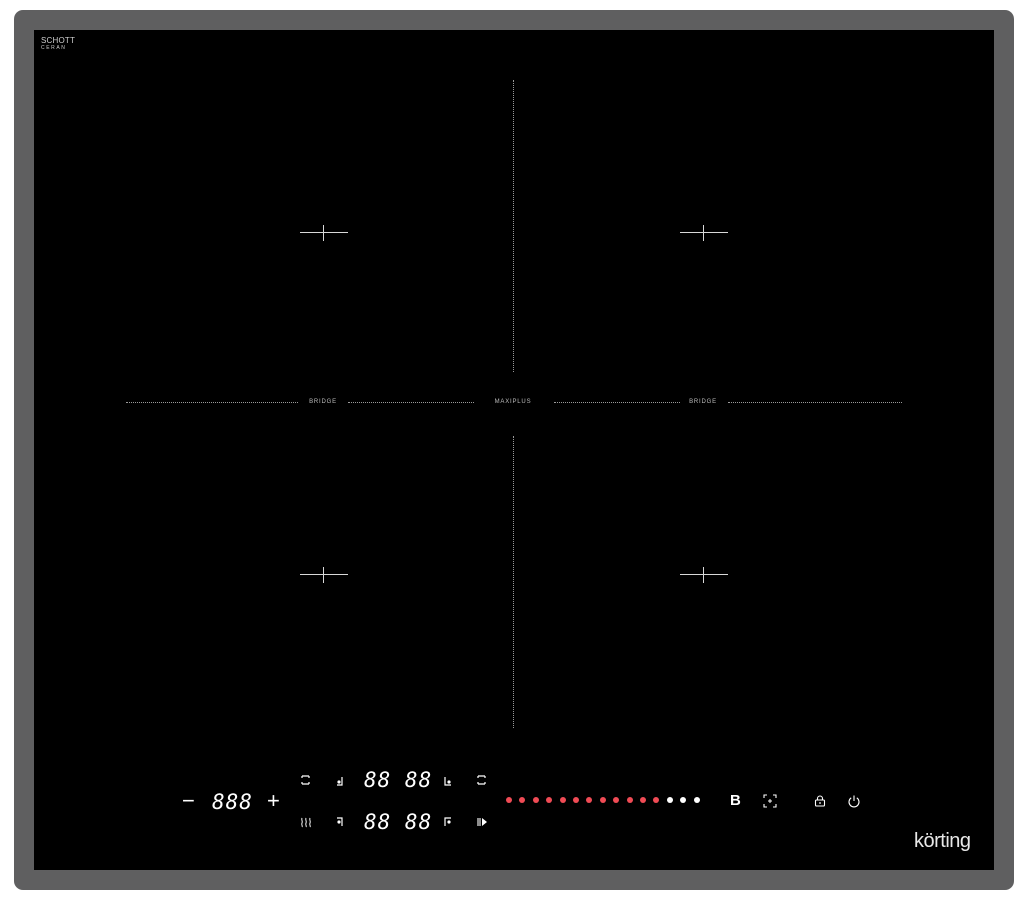 Image resolution: width=1028 pixels, height=908 pixels. Describe the element at coordinates (820, 801) in the screenshot. I see `lock-icon` at that location.